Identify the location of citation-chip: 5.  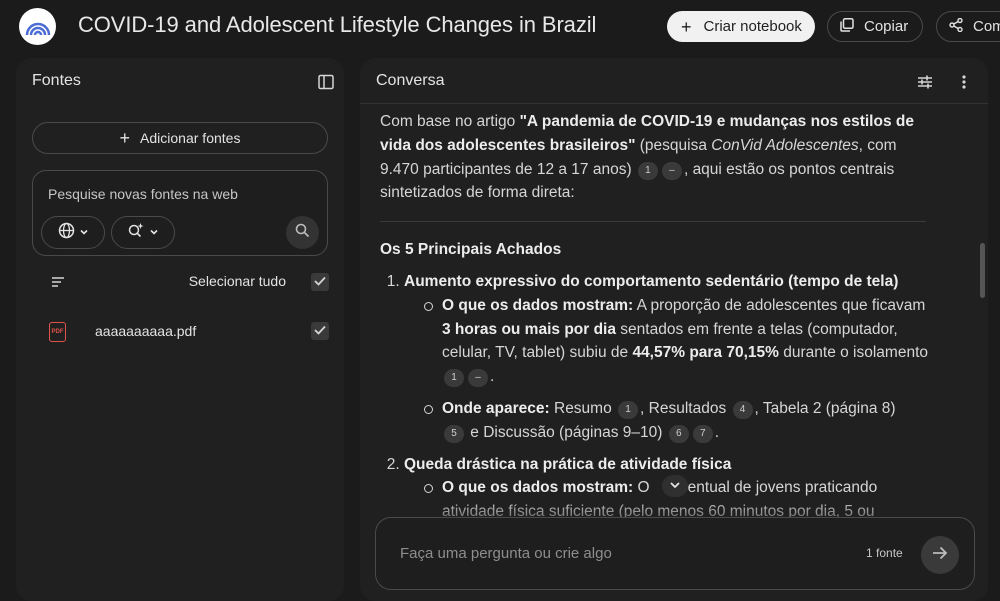
(454, 433).